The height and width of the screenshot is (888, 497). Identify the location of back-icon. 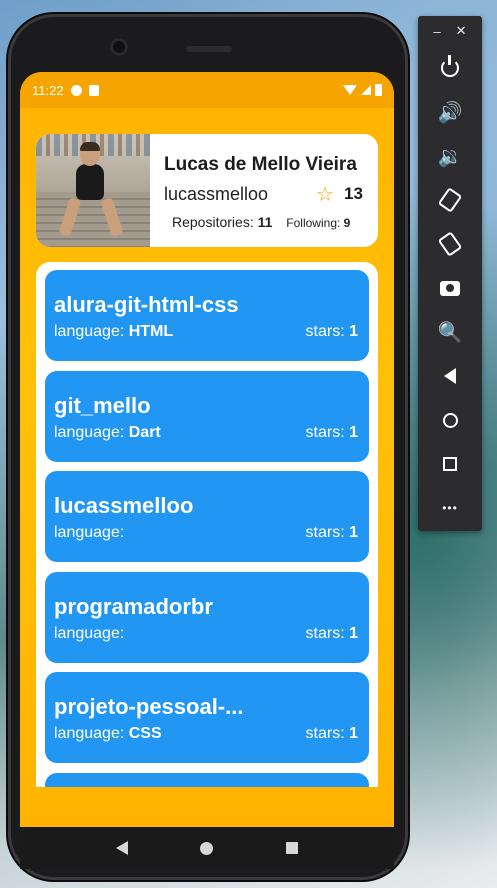
(450, 376).